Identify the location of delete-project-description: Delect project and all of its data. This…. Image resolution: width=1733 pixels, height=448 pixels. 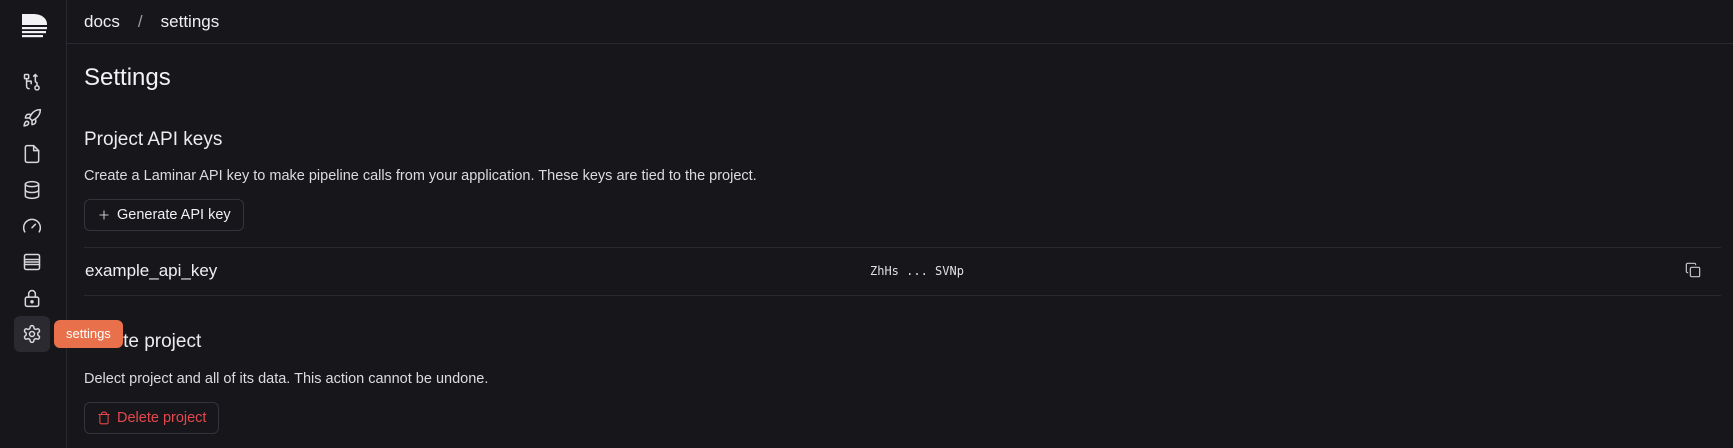
(286, 379).